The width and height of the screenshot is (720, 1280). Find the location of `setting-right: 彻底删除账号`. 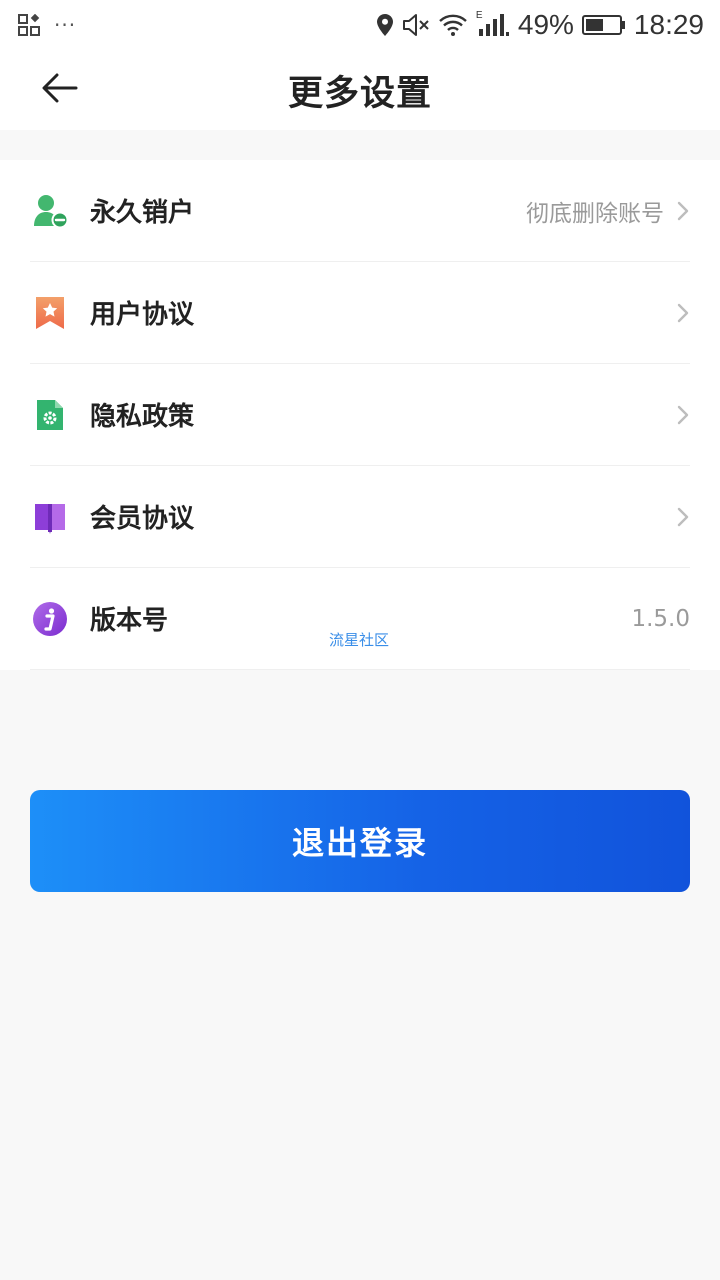

setting-right: 彻底删除账号 is located at coordinates (608, 211).